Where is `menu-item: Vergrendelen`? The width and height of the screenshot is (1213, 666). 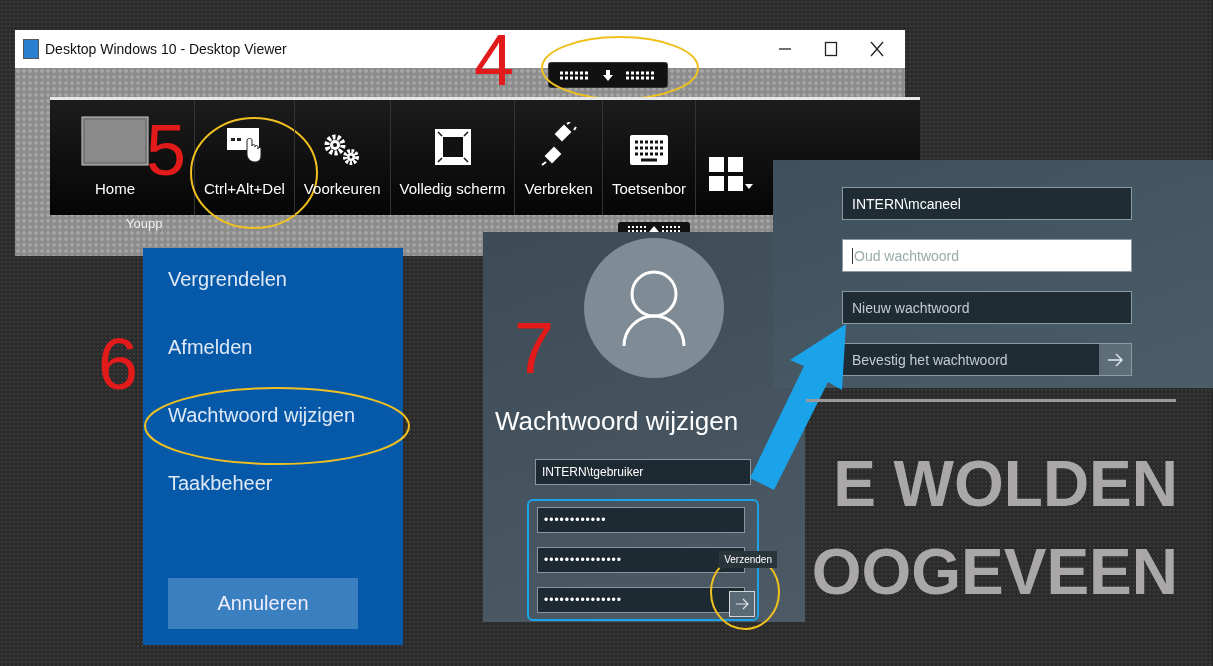 menu-item: Vergrendelen is located at coordinates (227, 278).